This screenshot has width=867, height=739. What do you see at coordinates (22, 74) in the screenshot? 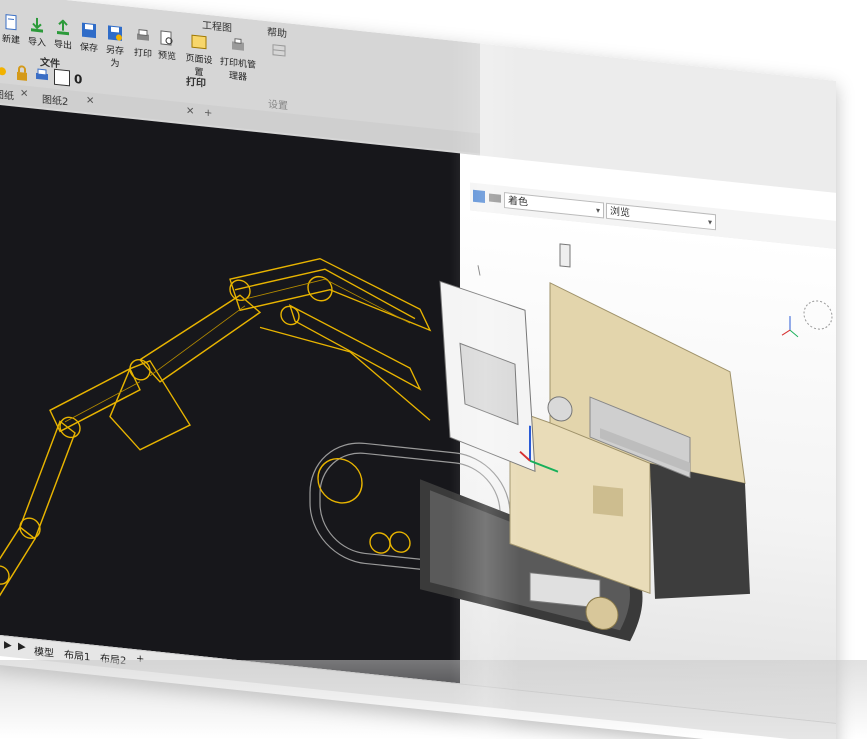
I see `lock-icon` at bounding box center [22, 74].